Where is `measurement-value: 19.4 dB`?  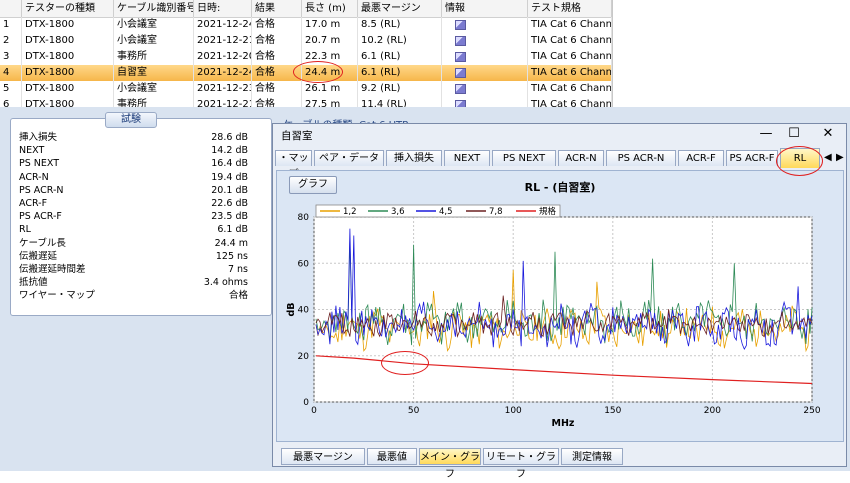
measurement-value: 19.4 dB is located at coordinates (229, 177).